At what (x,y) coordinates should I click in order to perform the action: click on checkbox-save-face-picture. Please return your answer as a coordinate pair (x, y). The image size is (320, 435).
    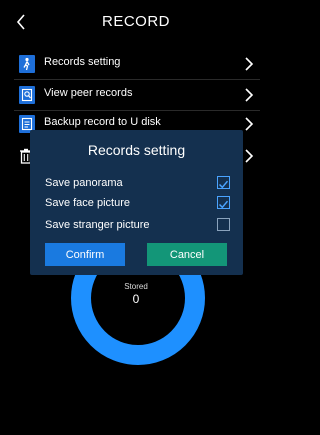
    Looking at the image, I should click on (223, 202).